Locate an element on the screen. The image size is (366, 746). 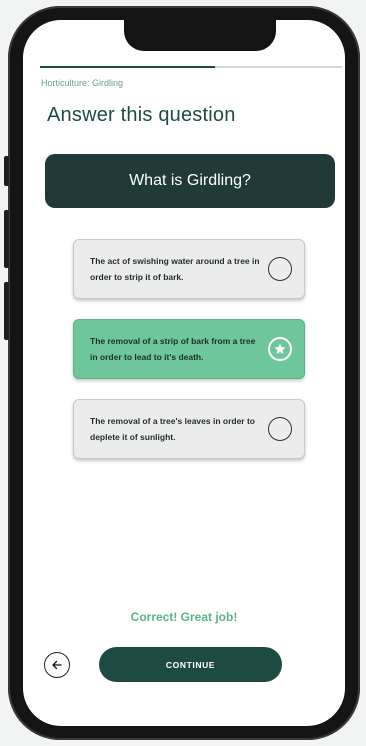
progress-bar is located at coordinates (191, 67).